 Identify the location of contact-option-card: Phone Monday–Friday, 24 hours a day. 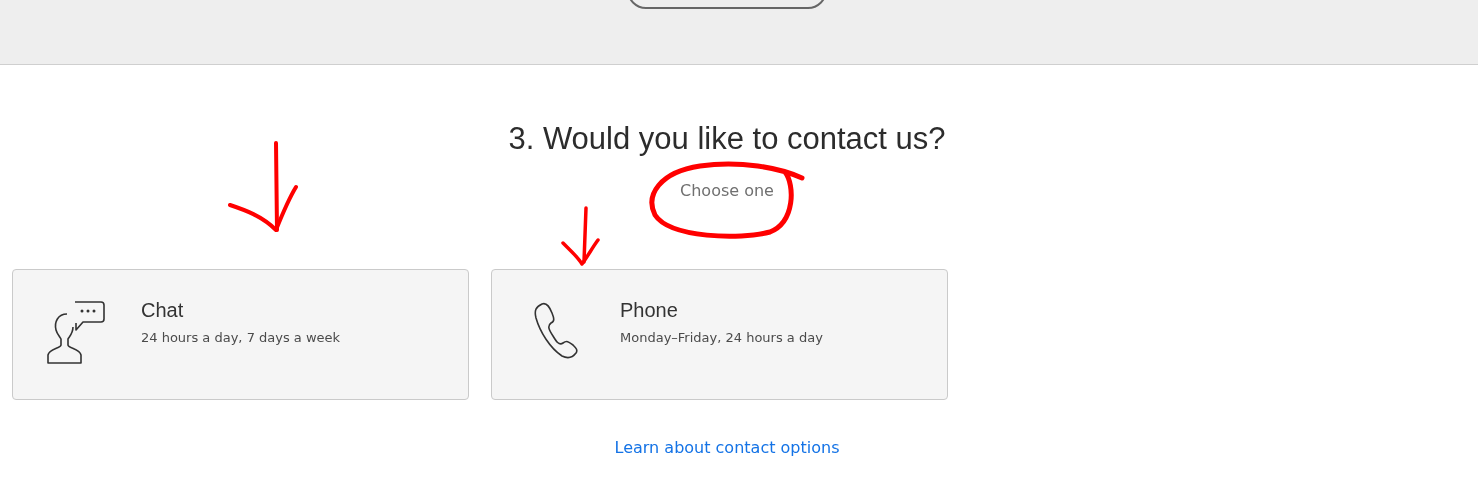
(719, 334).